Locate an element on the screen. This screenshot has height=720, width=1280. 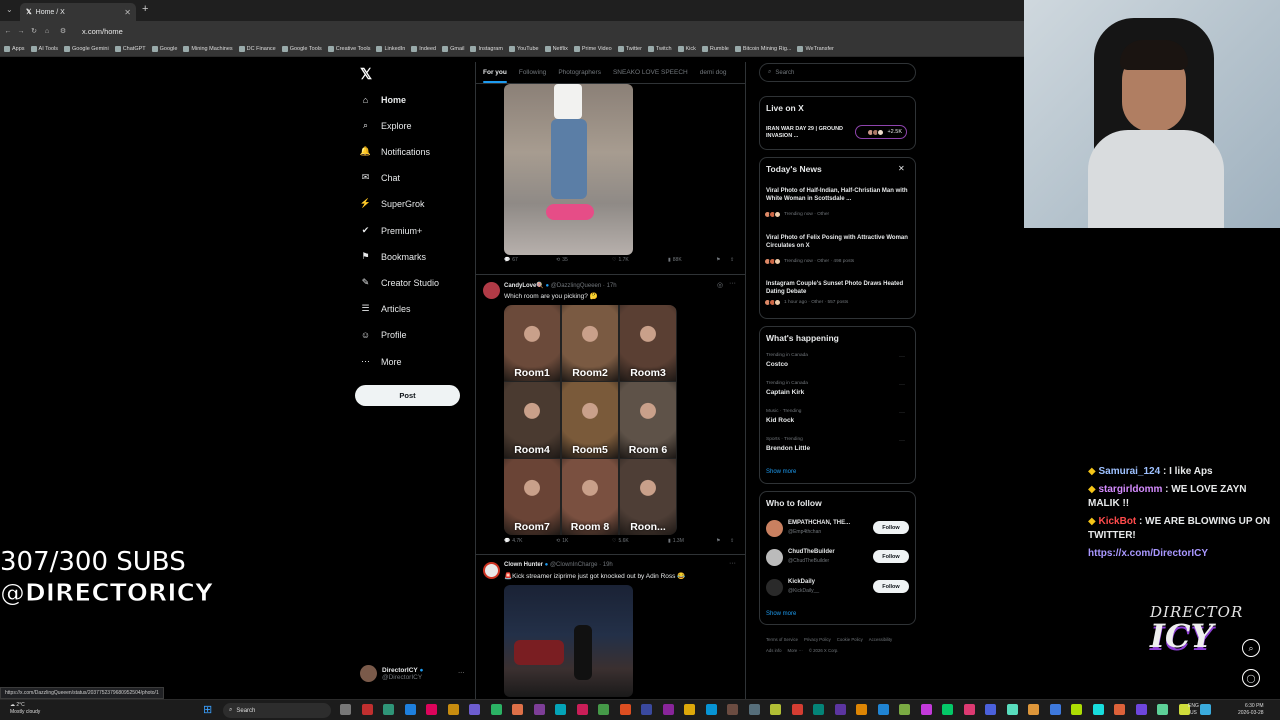
search-input: ⌕ Search is located at coordinates (837, 72).